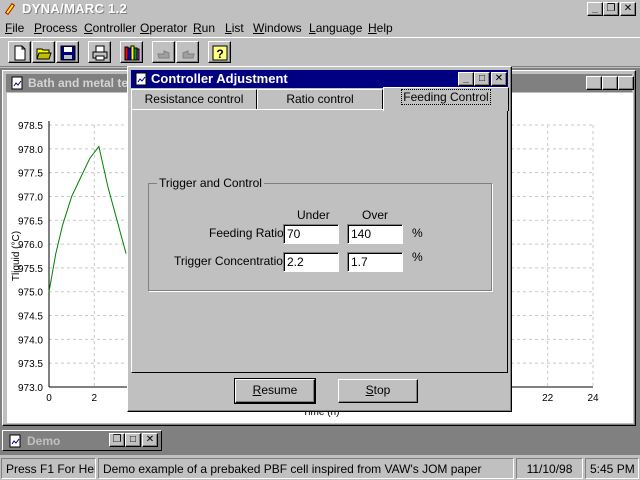  What do you see at coordinates (375, 215) in the screenshot?
I see `column-over-label: Over` at bounding box center [375, 215].